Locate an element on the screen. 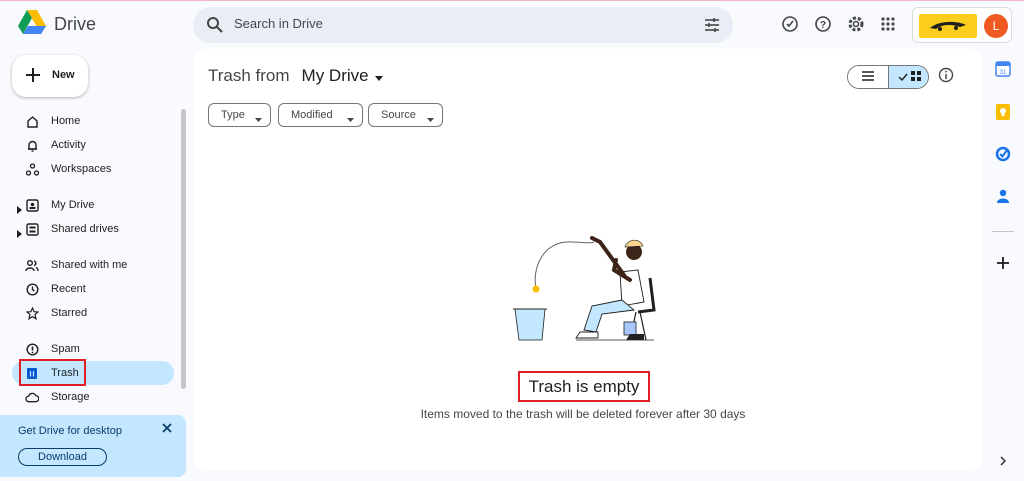  sidebar-item-shared-with-me: Shared with me is located at coordinates (93, 265).